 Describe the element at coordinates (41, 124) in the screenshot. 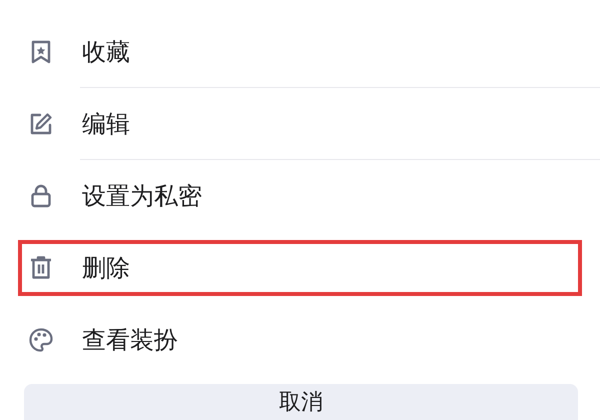

I see `edit-icon` at that location.